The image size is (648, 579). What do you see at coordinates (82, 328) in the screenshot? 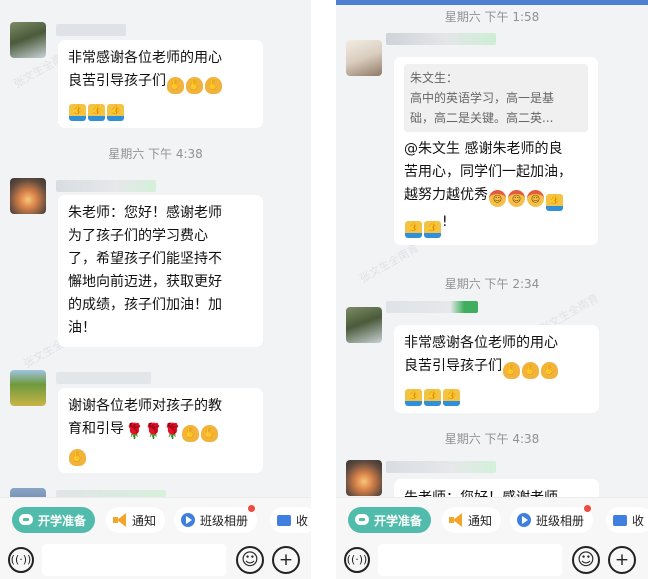
I see `message-text: 油！` at bounding box center [82, 328].